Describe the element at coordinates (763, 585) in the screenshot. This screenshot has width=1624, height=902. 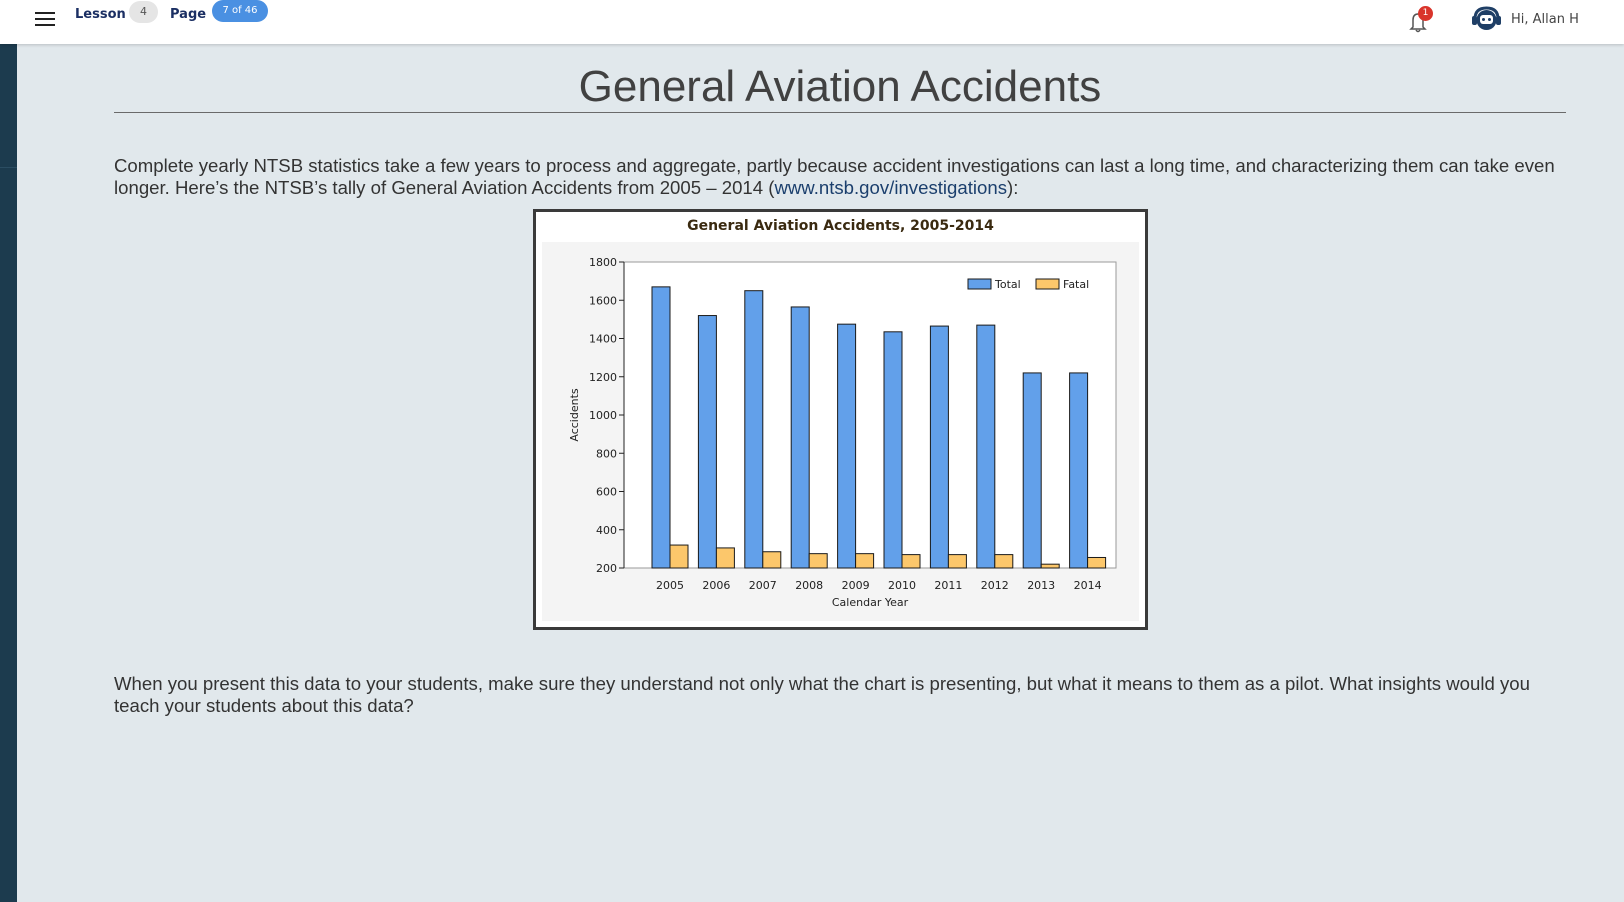
I see `x-tick-label: 2007` at that location.